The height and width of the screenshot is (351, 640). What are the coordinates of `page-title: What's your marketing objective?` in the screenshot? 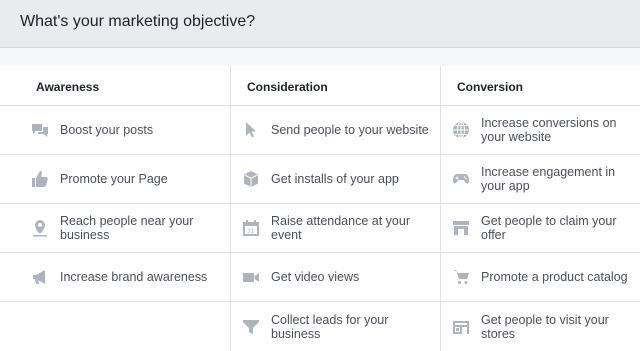 It's located at (138, 21).